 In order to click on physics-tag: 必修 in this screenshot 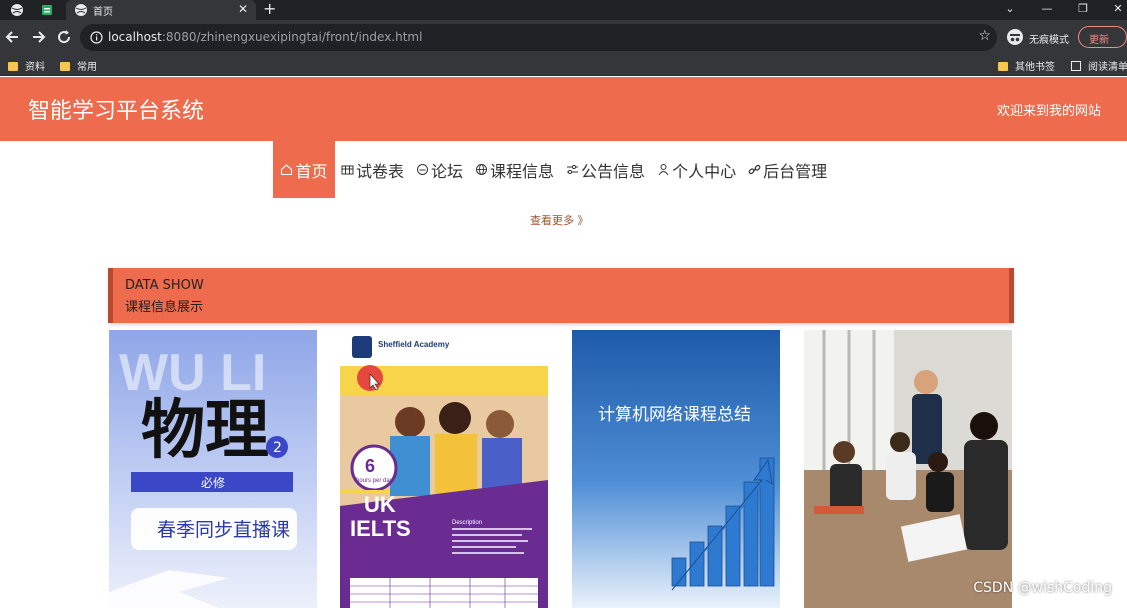, I will do `click(213, 482)`.